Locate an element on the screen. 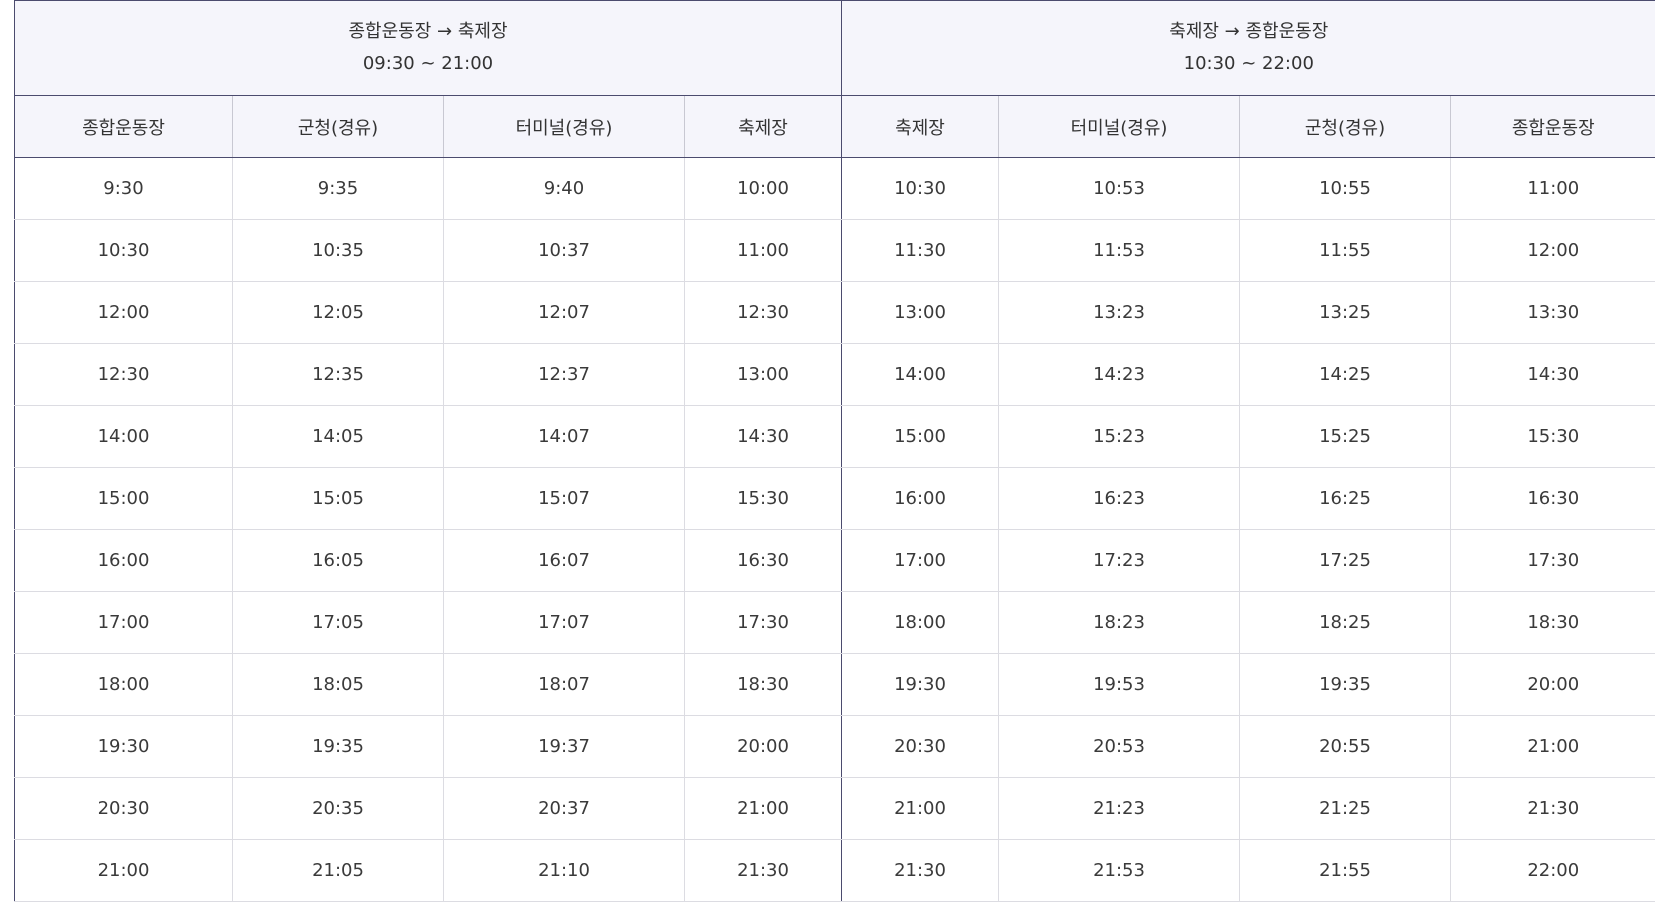 The width and height of the screenshot is (1655, 905). time-cell: 20:37 is located at coordinates (564, 808).